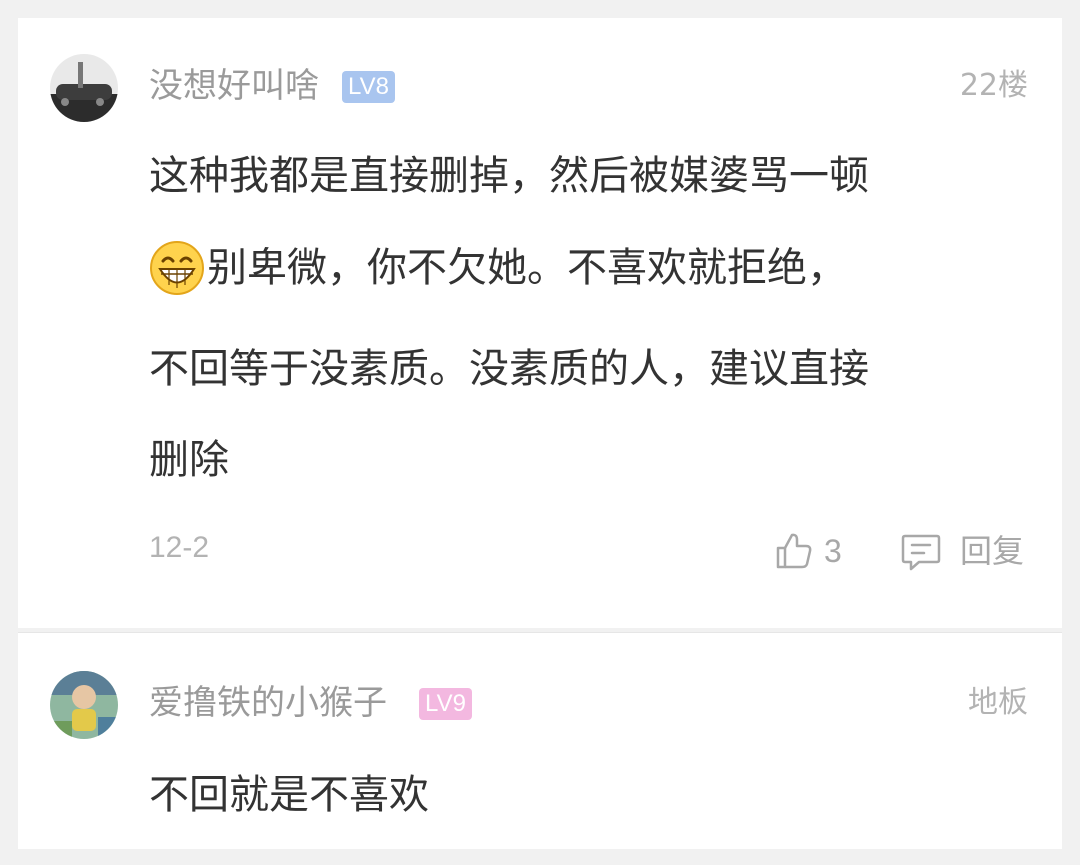  What do you see at coordinates (445, 704) in the screenshot?
I see `level-badge: LV9` at bounding box center [445, 704].